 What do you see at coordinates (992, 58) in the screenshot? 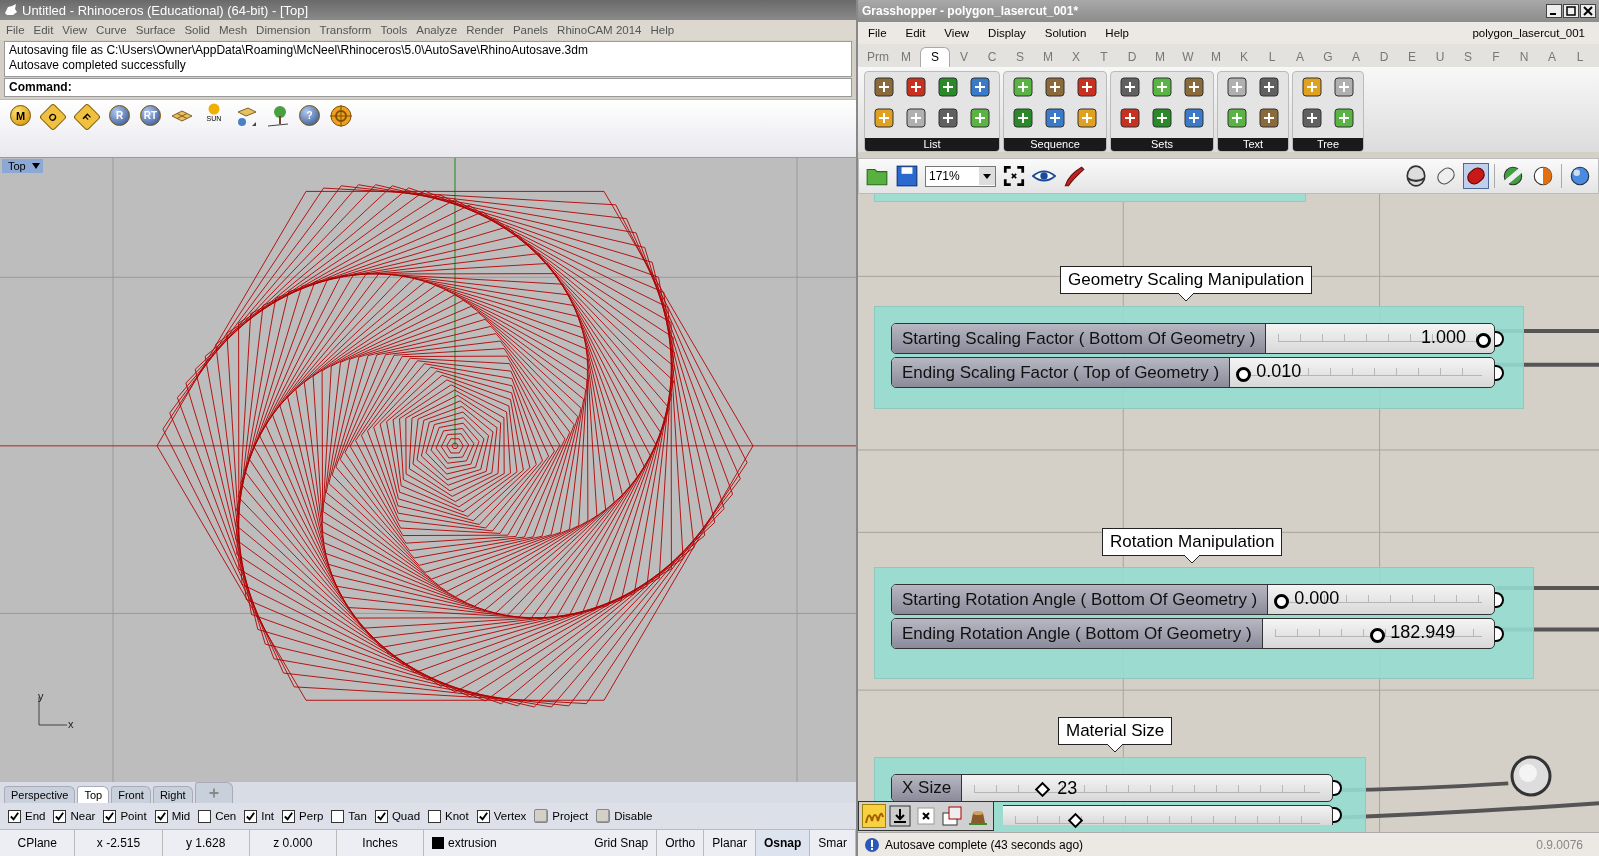
I see `component-tab: C` at bounding box center [992, 58].